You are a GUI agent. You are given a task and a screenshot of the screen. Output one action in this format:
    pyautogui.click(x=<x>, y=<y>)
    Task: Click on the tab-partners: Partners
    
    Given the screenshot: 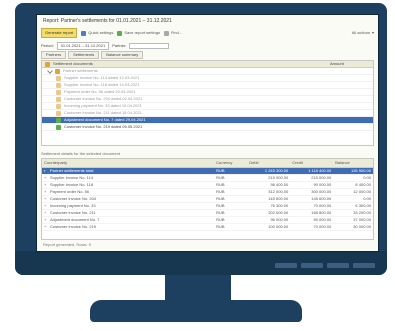 What is the action you would take?
    pyautogui.click(x=54, y=55)
    